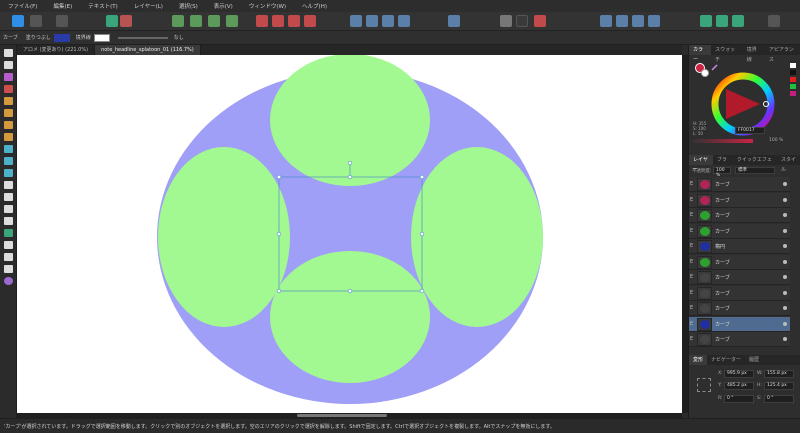 This screenshot has width=800, height=433. What do you see at coordinates (422, 177) in the screenshot?
I see `handle-top-right` at bounding box center [422, 177].